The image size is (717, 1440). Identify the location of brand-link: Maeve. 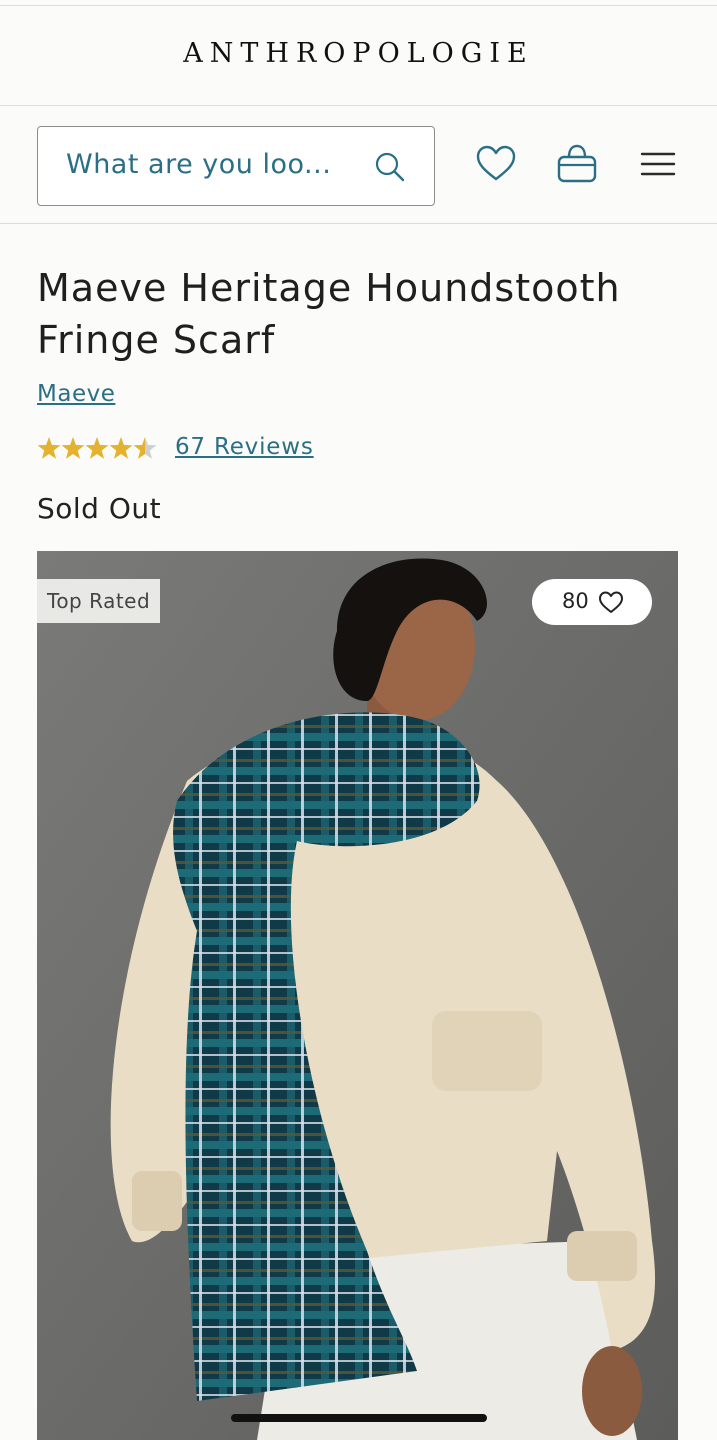
(76, 394).